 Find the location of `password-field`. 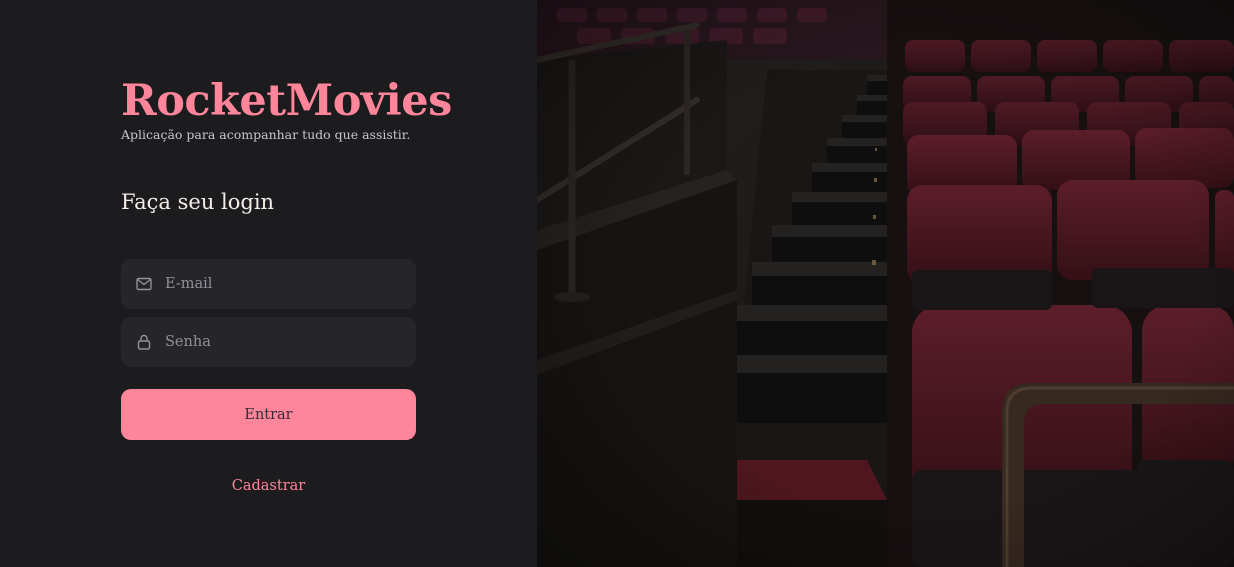

password-field is located at coordinates (268, 342).